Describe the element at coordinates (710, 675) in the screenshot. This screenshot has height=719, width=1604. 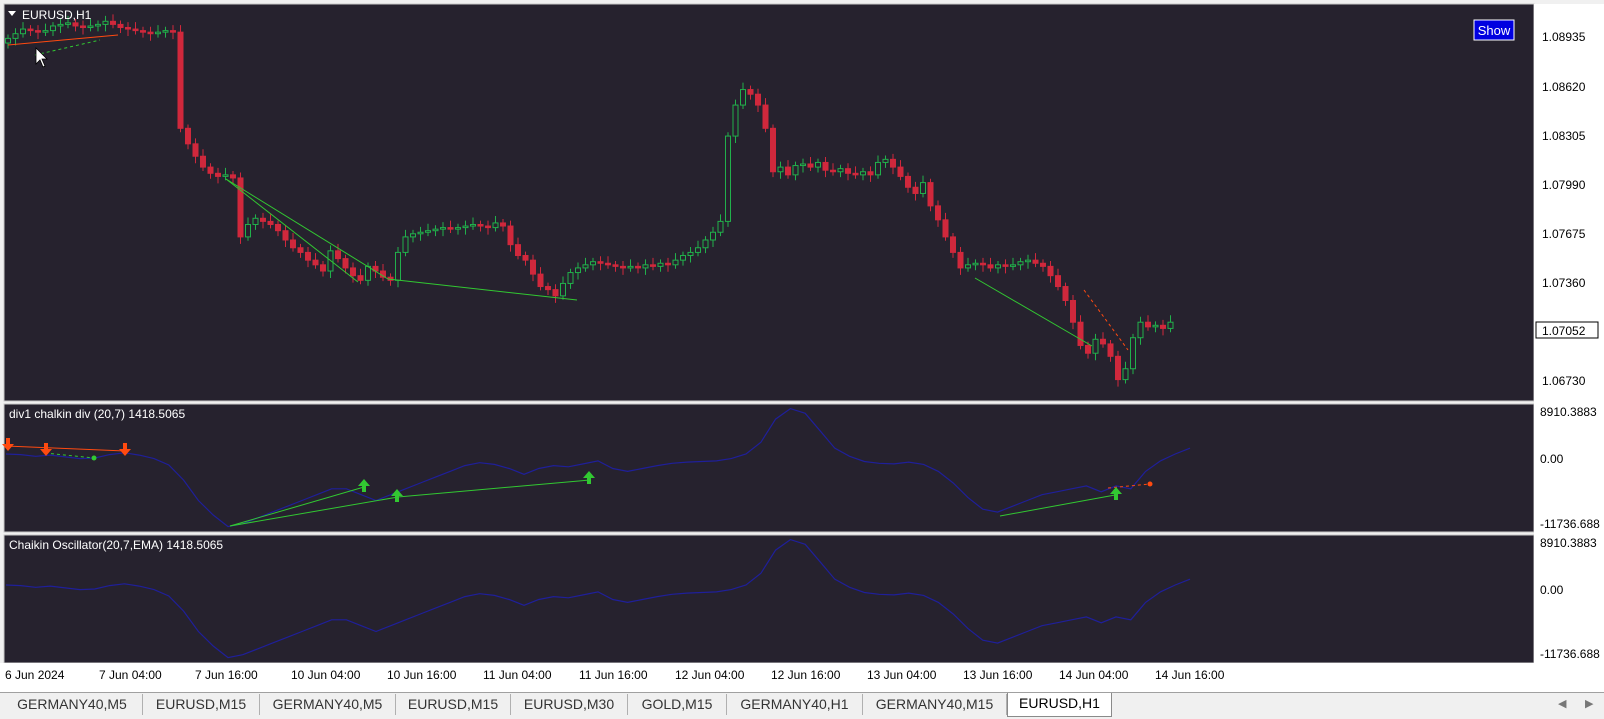
I see `time-label: 12 Jun 04:00` at that location.